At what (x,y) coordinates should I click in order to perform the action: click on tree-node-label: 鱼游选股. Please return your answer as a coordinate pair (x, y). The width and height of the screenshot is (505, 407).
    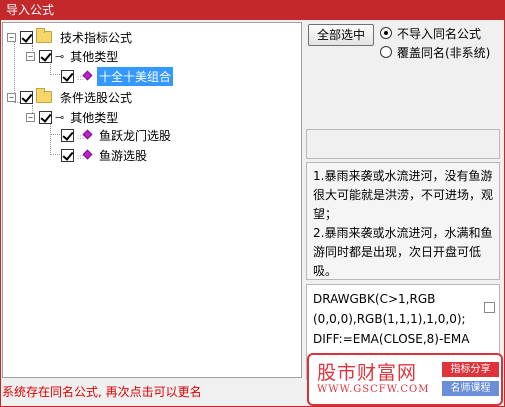
    Looking at the image, I should click on (123, 155).